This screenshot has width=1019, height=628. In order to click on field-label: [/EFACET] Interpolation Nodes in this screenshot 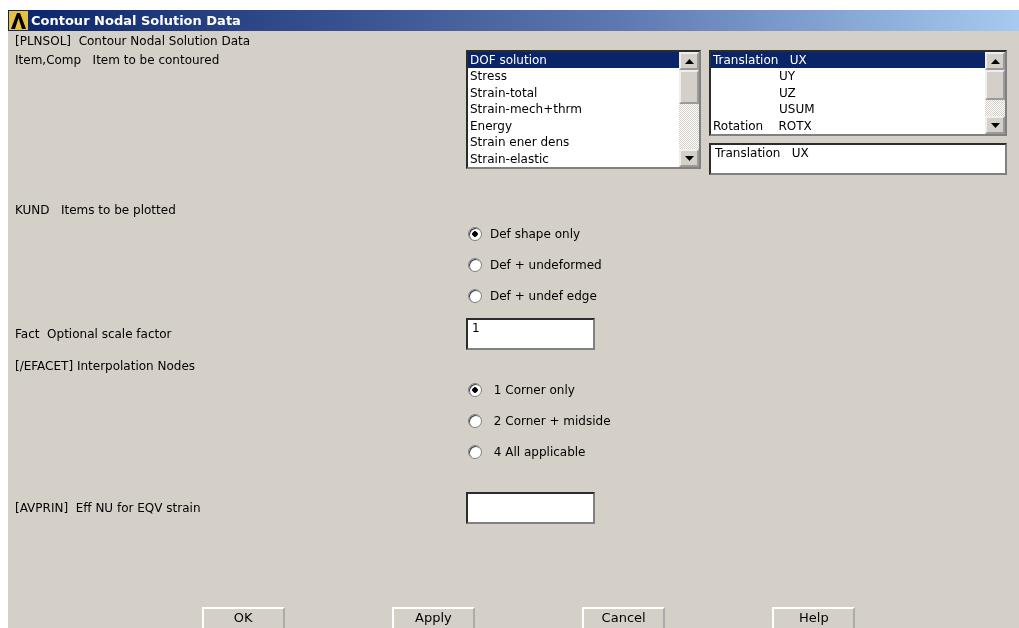, I will do `click(105, 366)`.